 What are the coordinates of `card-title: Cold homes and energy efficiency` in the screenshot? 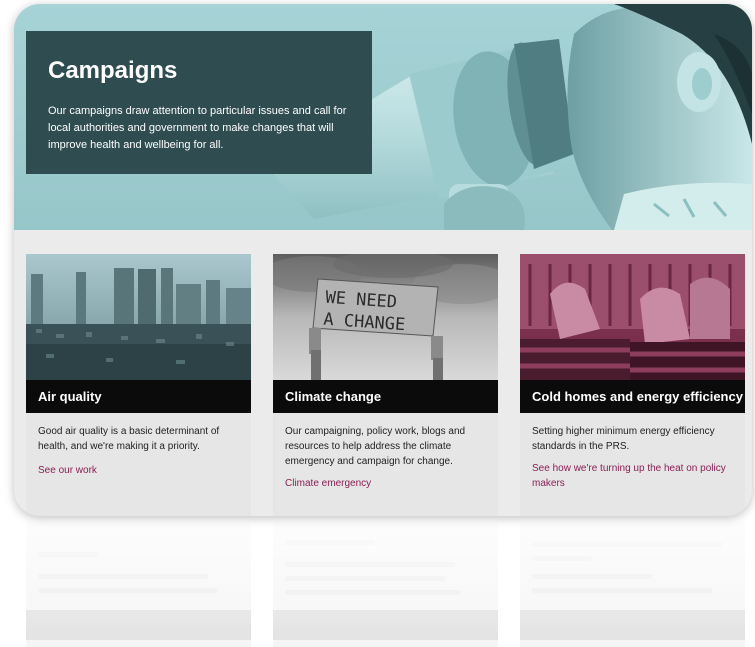 It's located at (637, 396).